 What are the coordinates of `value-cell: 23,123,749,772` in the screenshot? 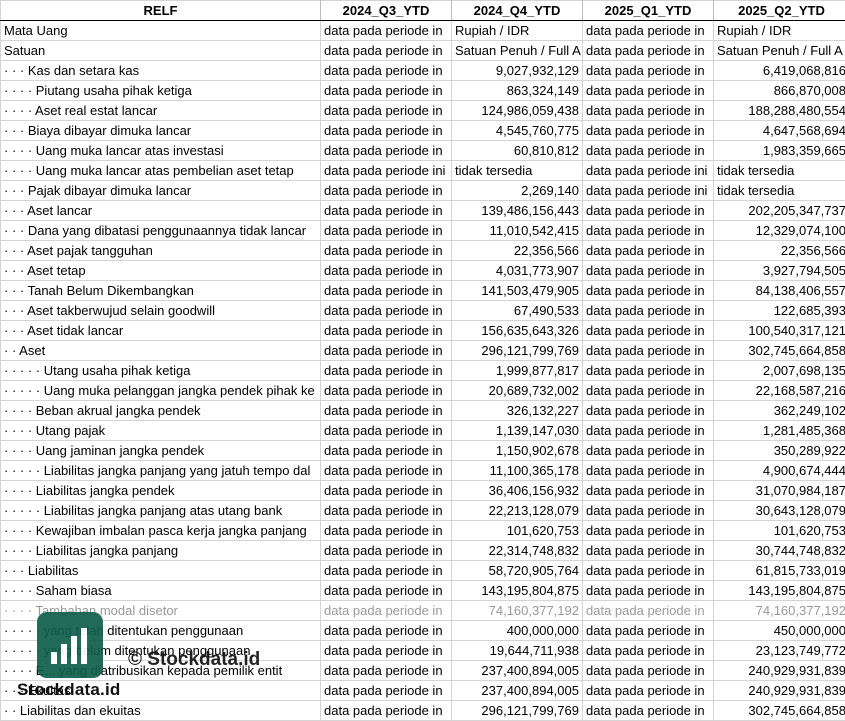 It's located at (779, 650).